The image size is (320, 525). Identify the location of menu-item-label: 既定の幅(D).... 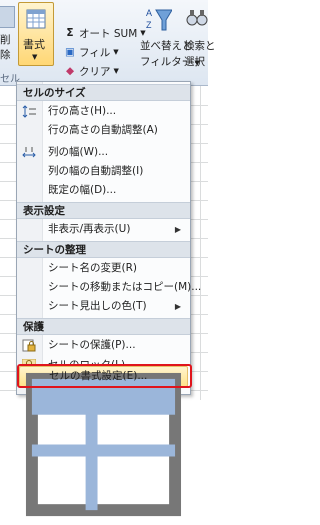
(82, 190).